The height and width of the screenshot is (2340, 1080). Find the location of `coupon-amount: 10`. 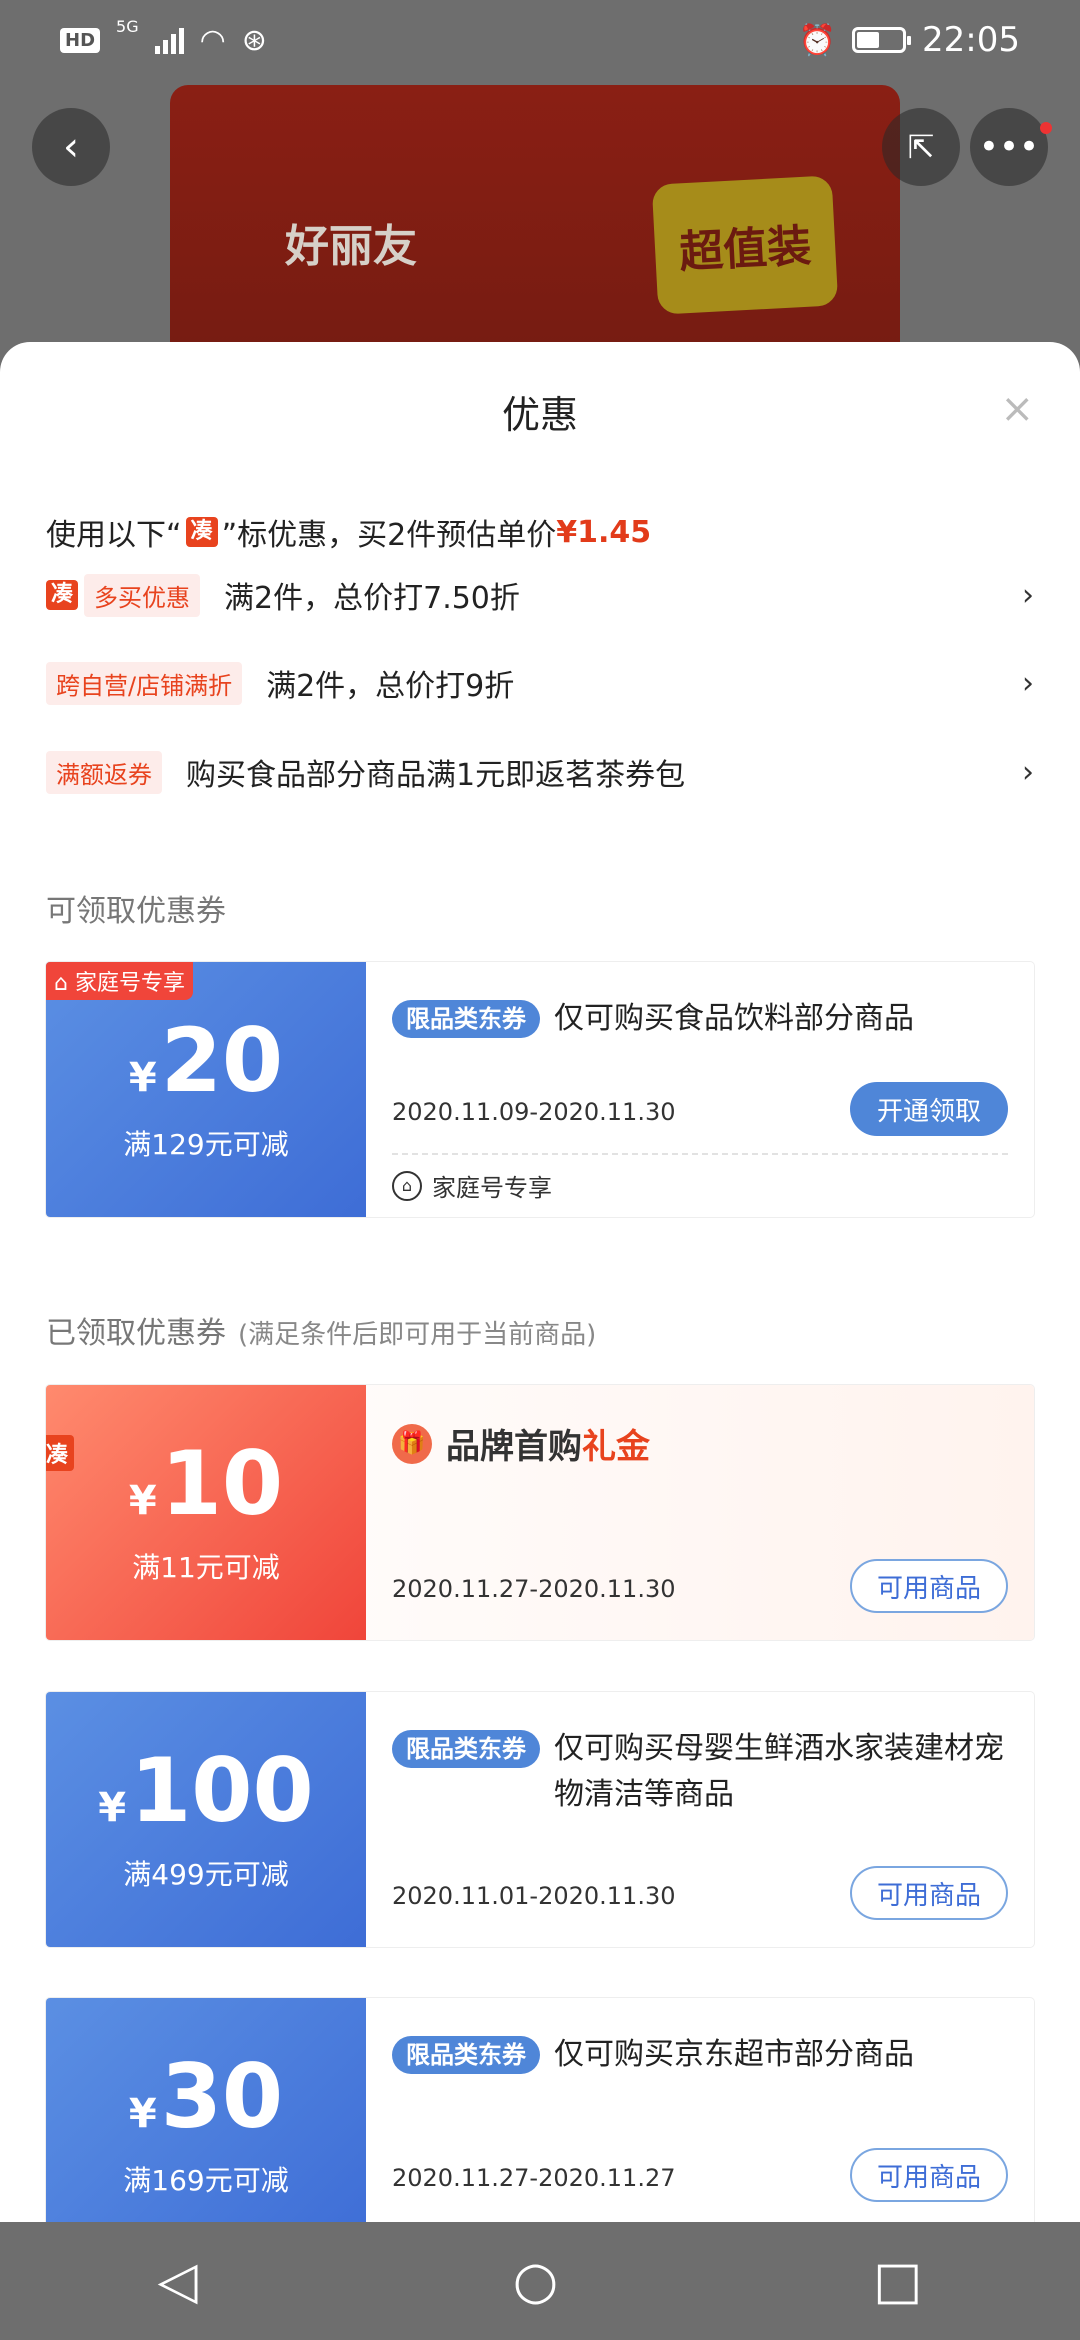

coupon-amount: 10 is located at coordinates (222, 1483).